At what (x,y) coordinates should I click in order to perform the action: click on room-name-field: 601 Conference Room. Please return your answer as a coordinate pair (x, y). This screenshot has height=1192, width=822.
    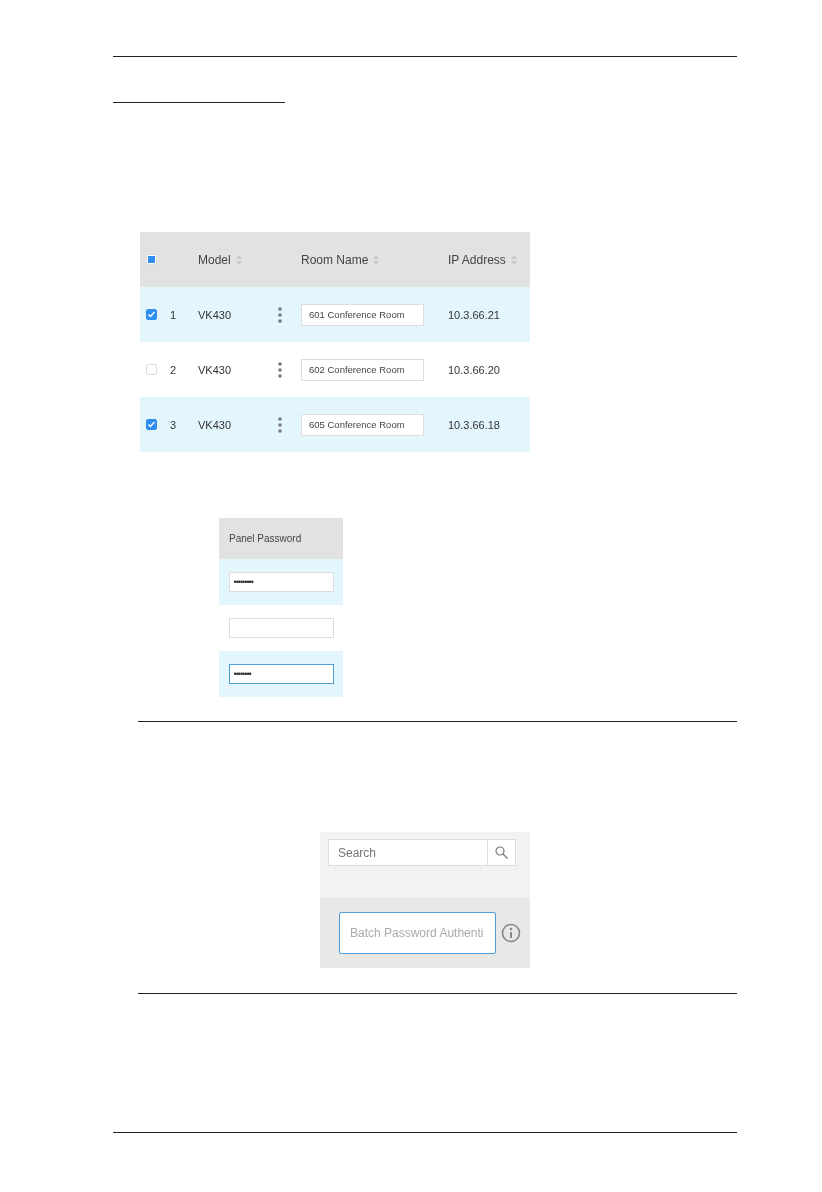
    Looking at the image, I should click on (362, 314).